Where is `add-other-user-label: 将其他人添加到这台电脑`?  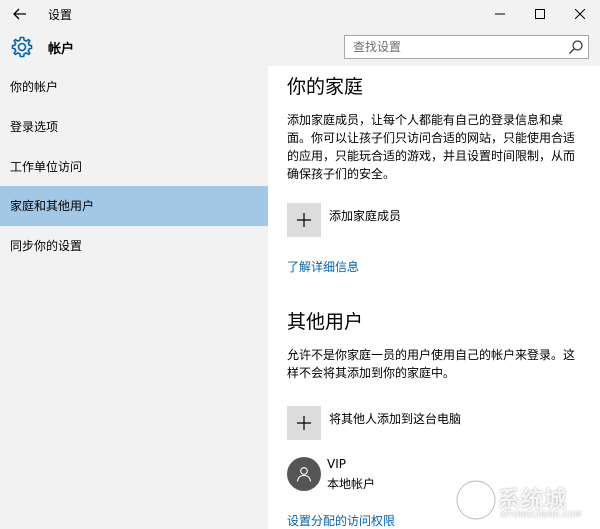 add-other-user-label: 将其他人添加到这台电脑 is located at coordinates (395, 418).